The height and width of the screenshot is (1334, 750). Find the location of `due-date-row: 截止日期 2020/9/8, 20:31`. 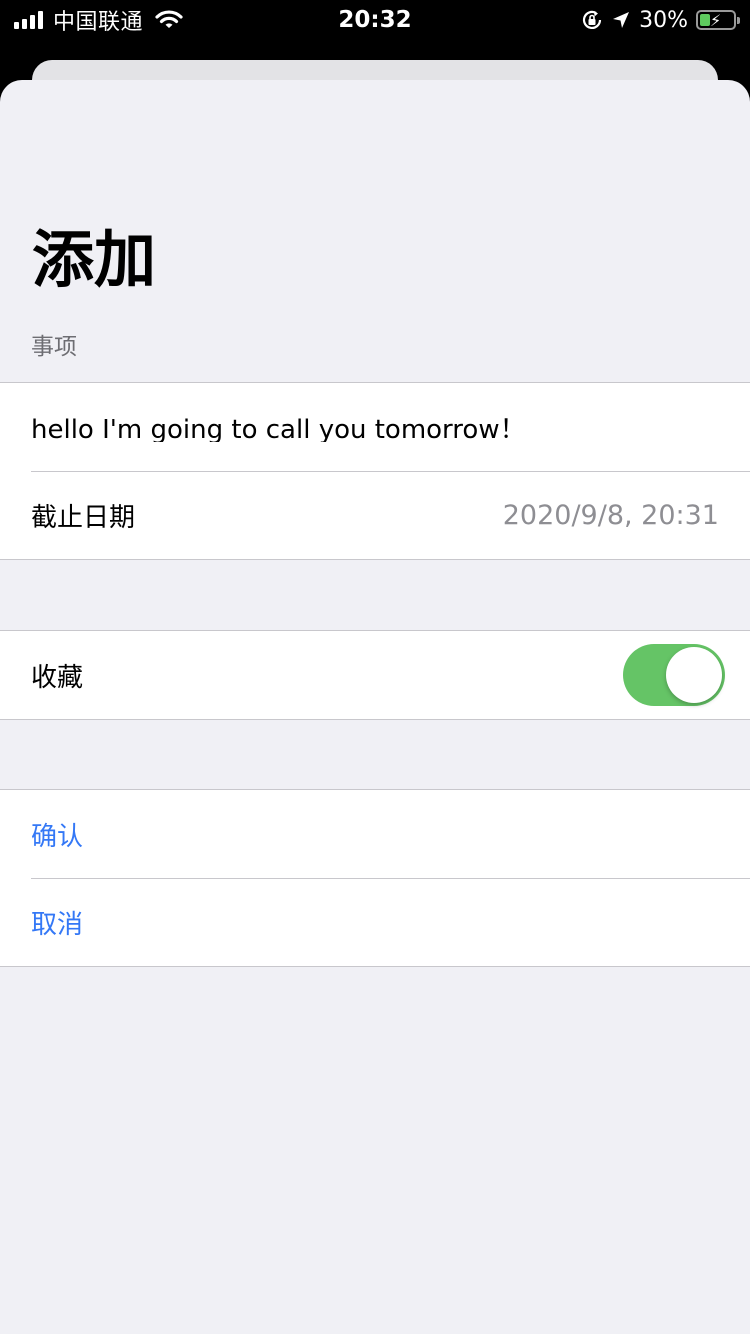

due-date-row: 截止日期 2020/9/8, 20:31 is located at coordinates (375, 515).